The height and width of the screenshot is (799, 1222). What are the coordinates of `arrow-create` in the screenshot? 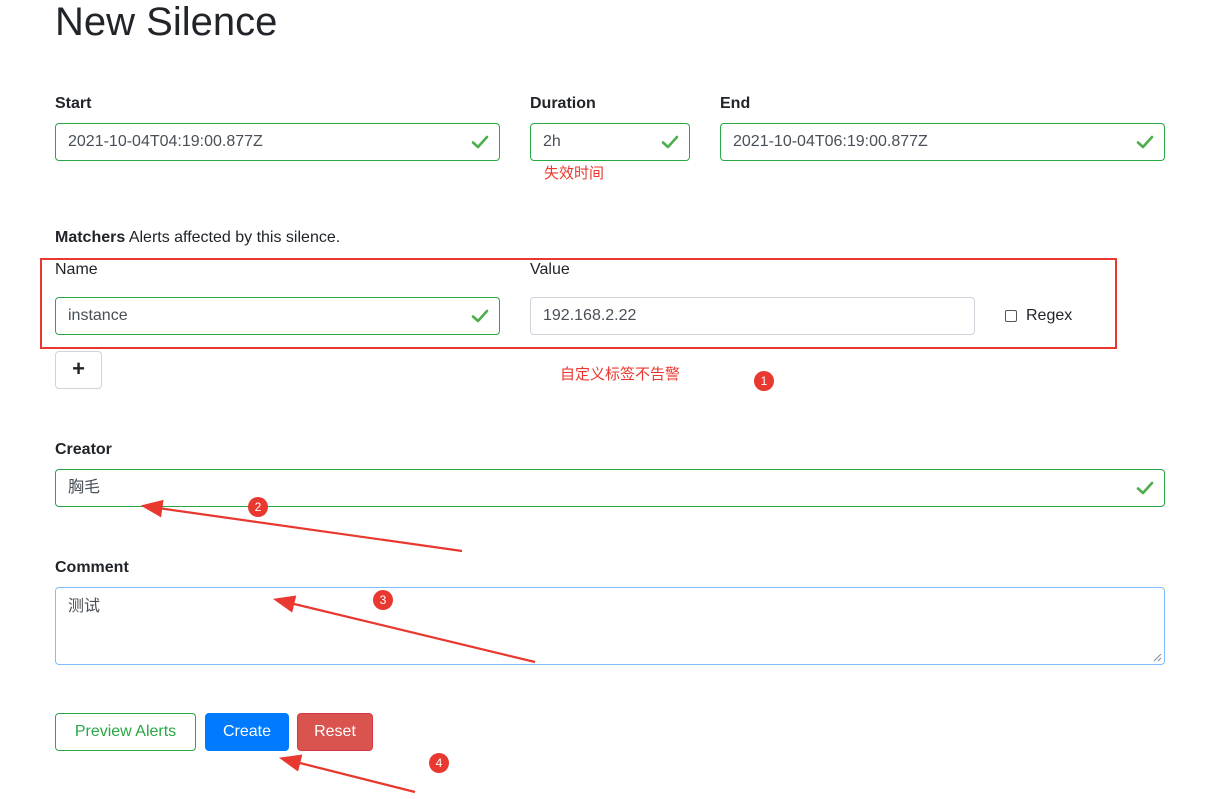 It's located at (347, 774).